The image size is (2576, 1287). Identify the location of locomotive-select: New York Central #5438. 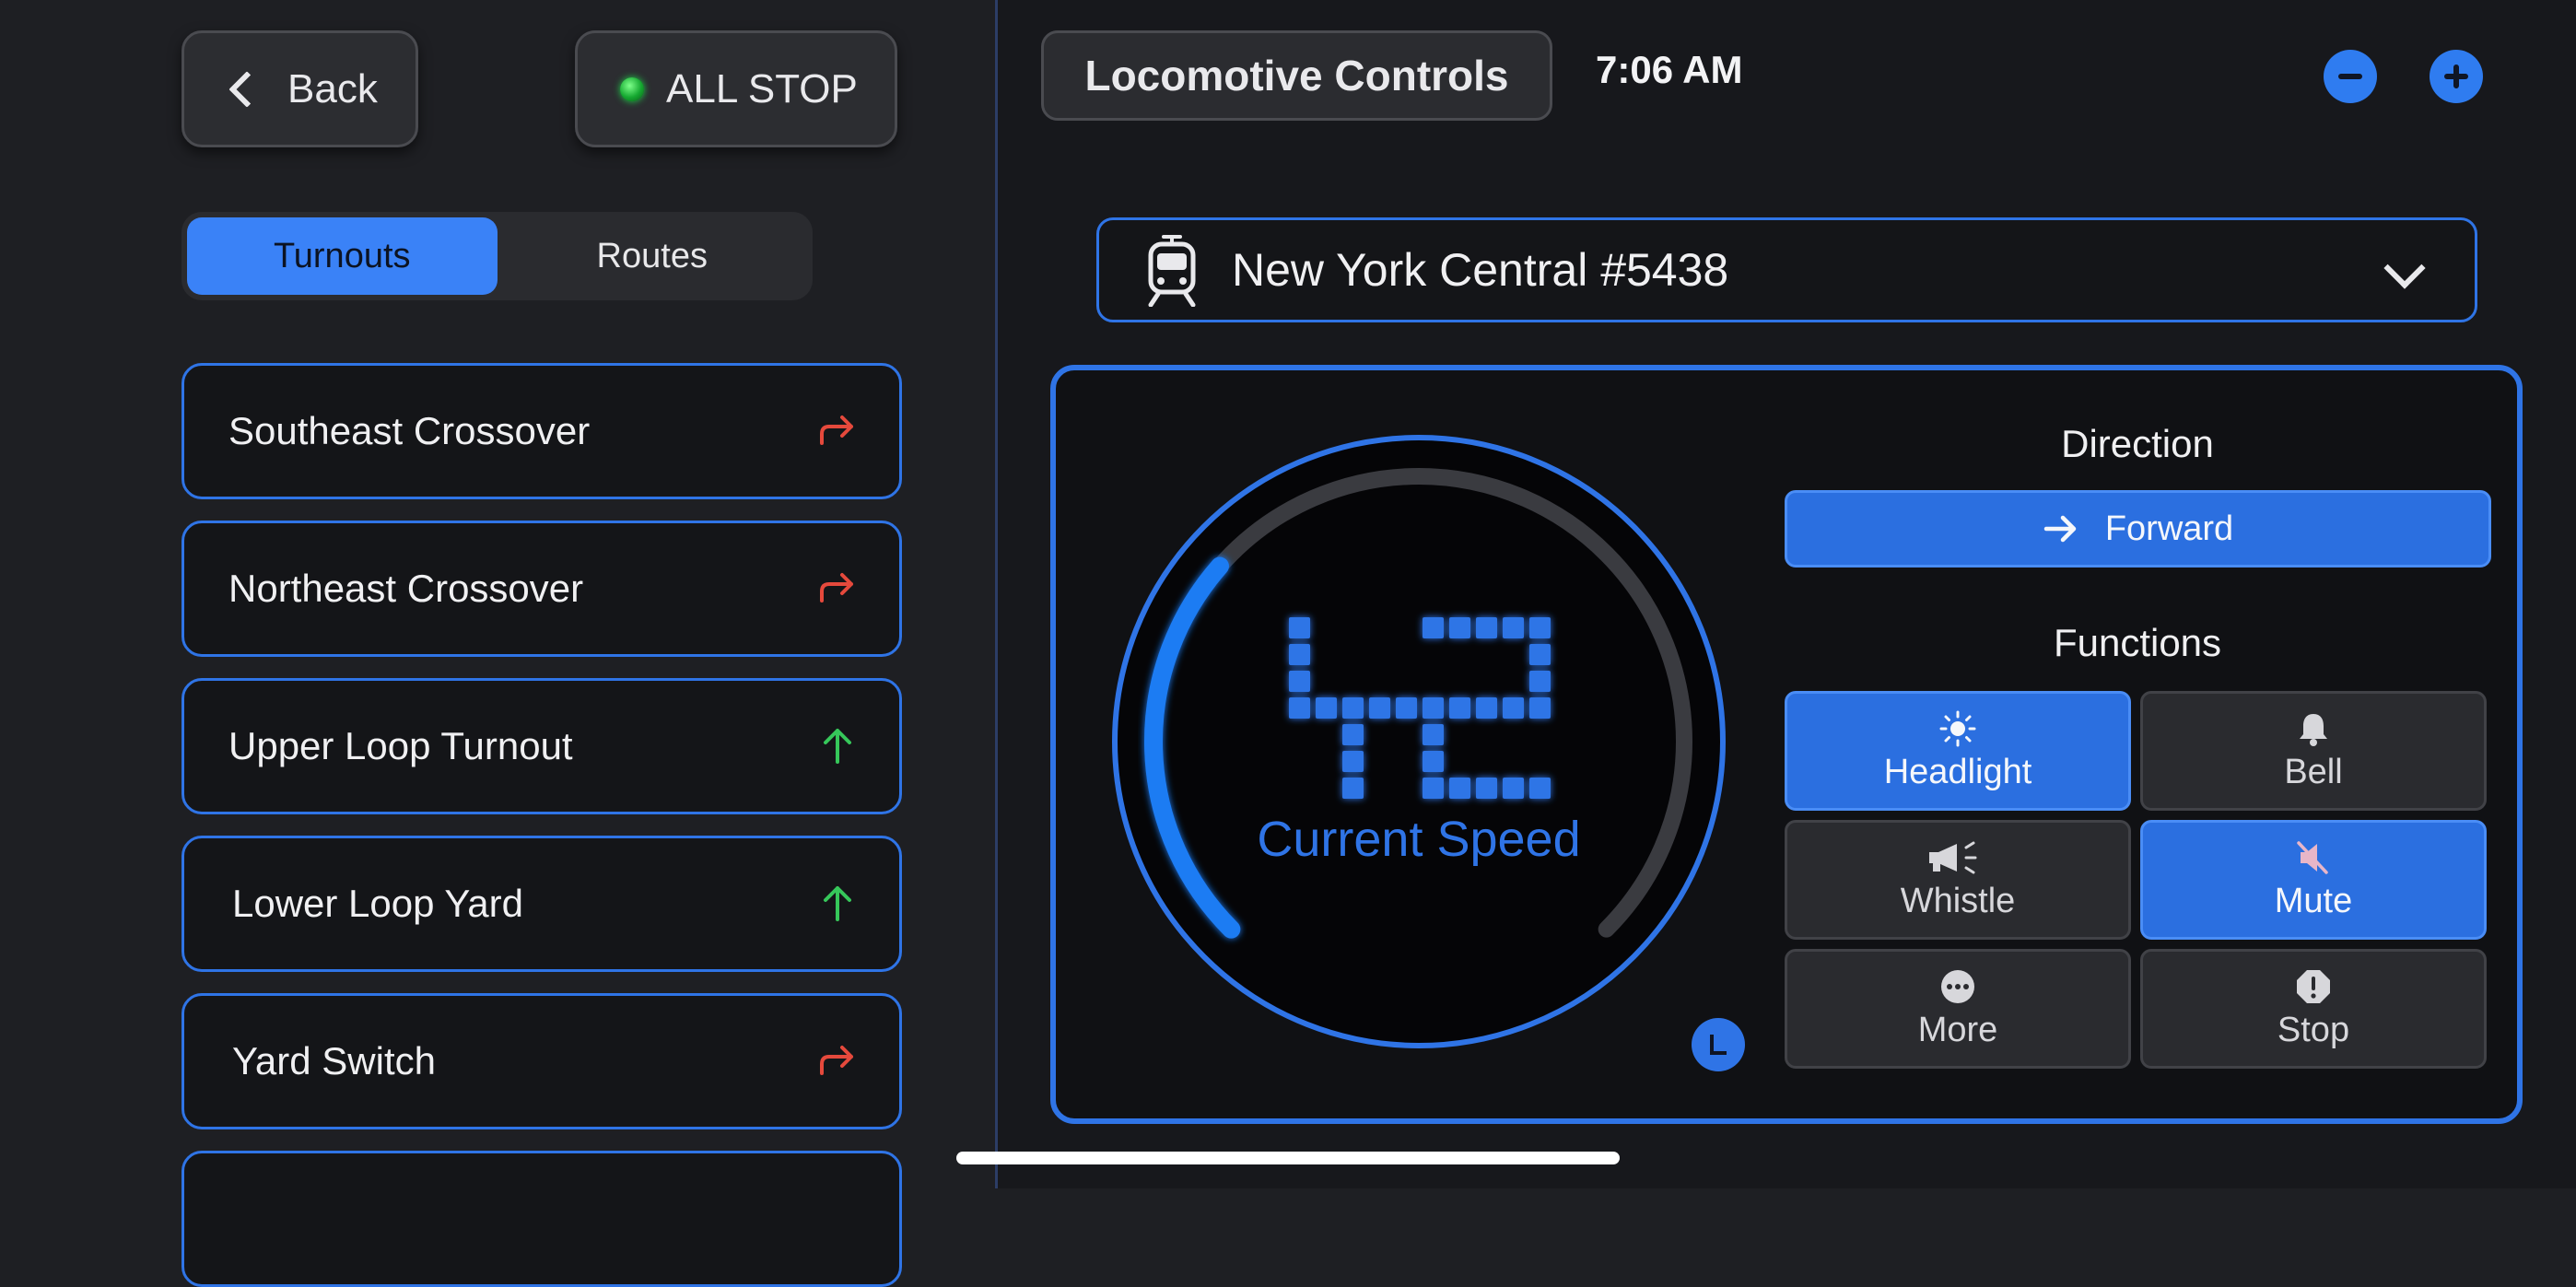
(1787, 269).